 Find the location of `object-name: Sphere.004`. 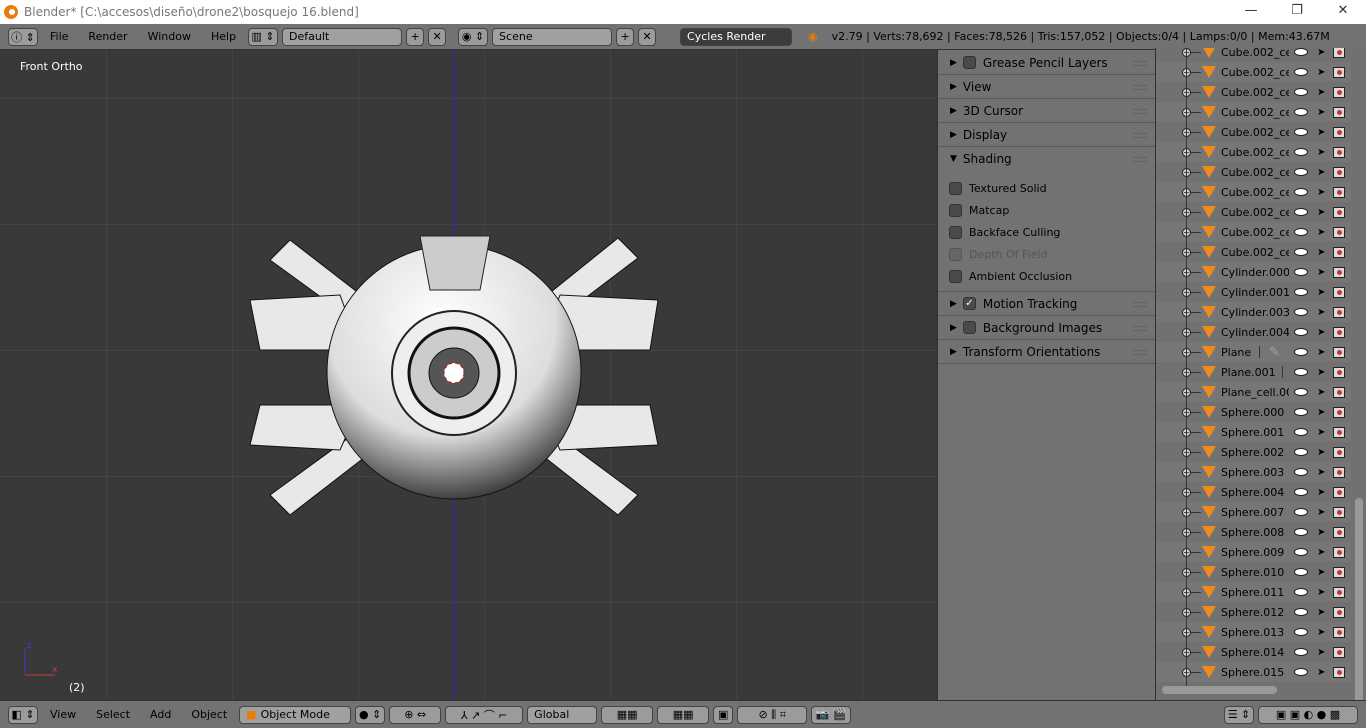

object-name: Sphere.004 is located at coordinates (1255, 492).